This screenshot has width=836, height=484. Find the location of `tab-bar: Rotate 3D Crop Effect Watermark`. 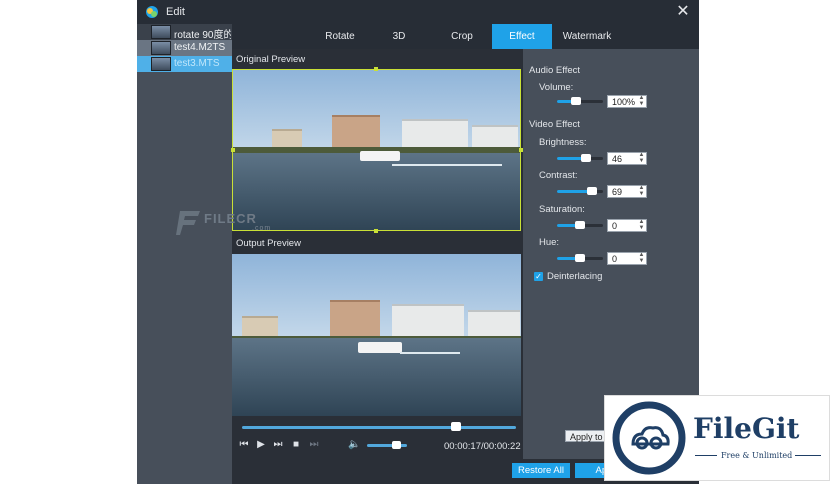

tab-bar: Rotate 3D Crop Effect Watermark is located at coordinates (465, 36).